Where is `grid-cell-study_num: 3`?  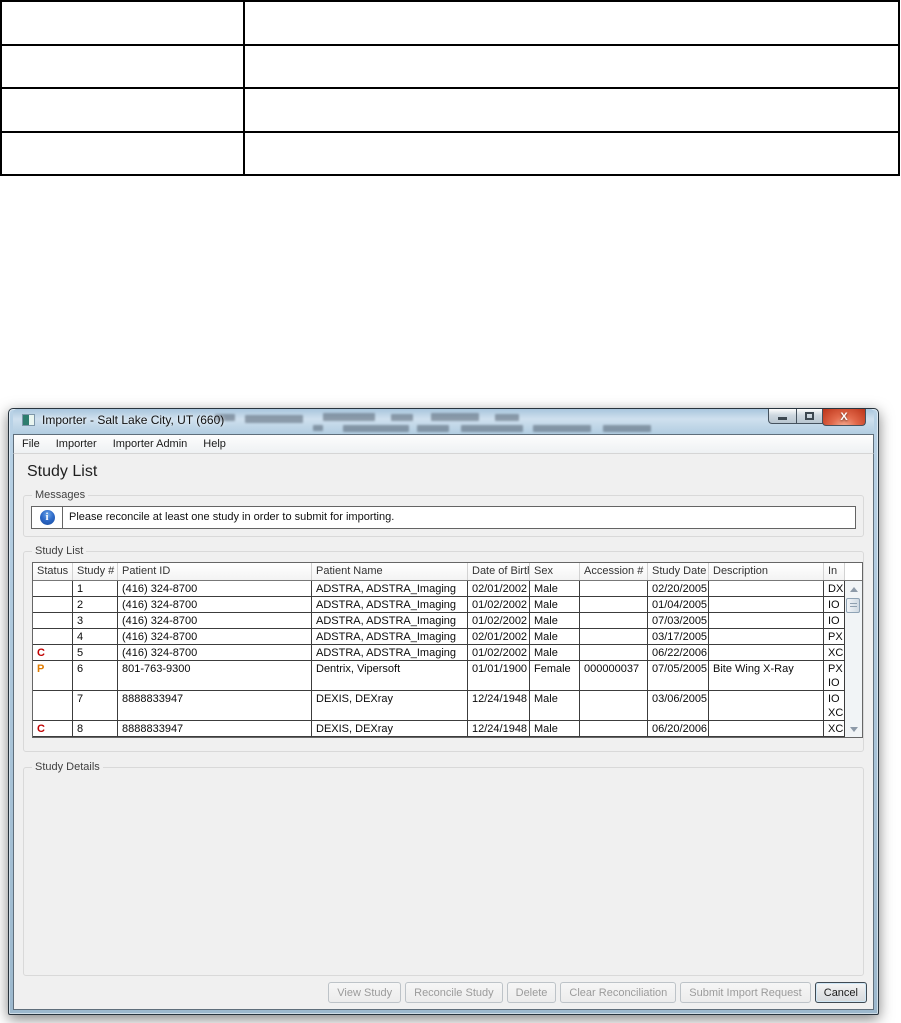 grid-cell-study_num: 3 is located at coordinates (95, 620).